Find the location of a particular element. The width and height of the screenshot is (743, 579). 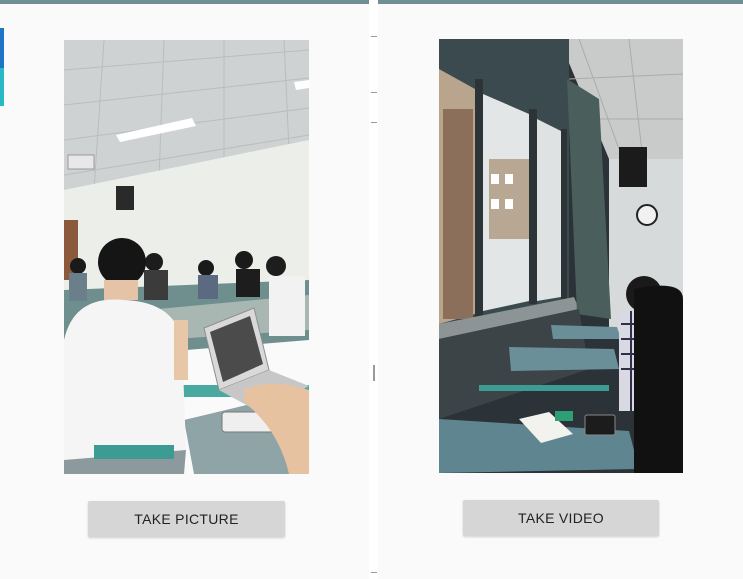

edge-indicator-teal is located at coordinates (2, 87).